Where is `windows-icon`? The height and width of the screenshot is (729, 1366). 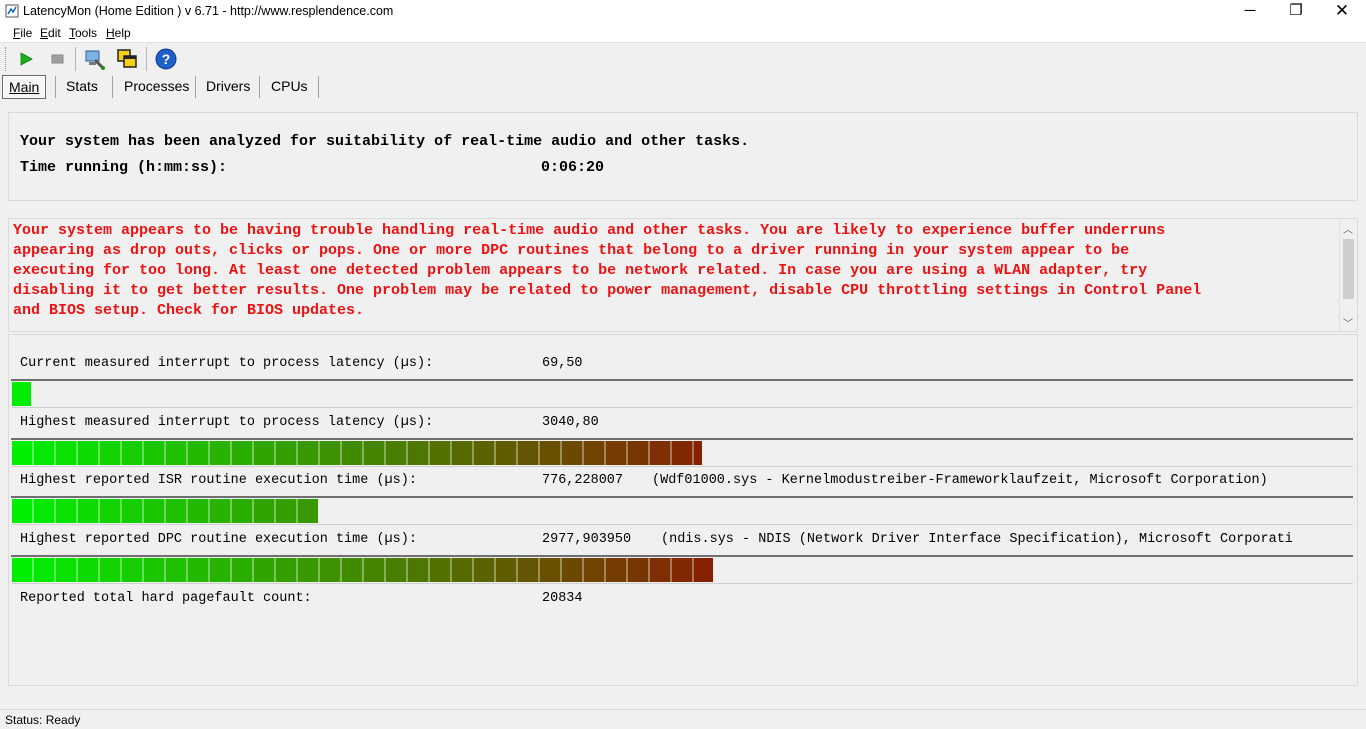
windows-icon is located at coordinates (127, 59).